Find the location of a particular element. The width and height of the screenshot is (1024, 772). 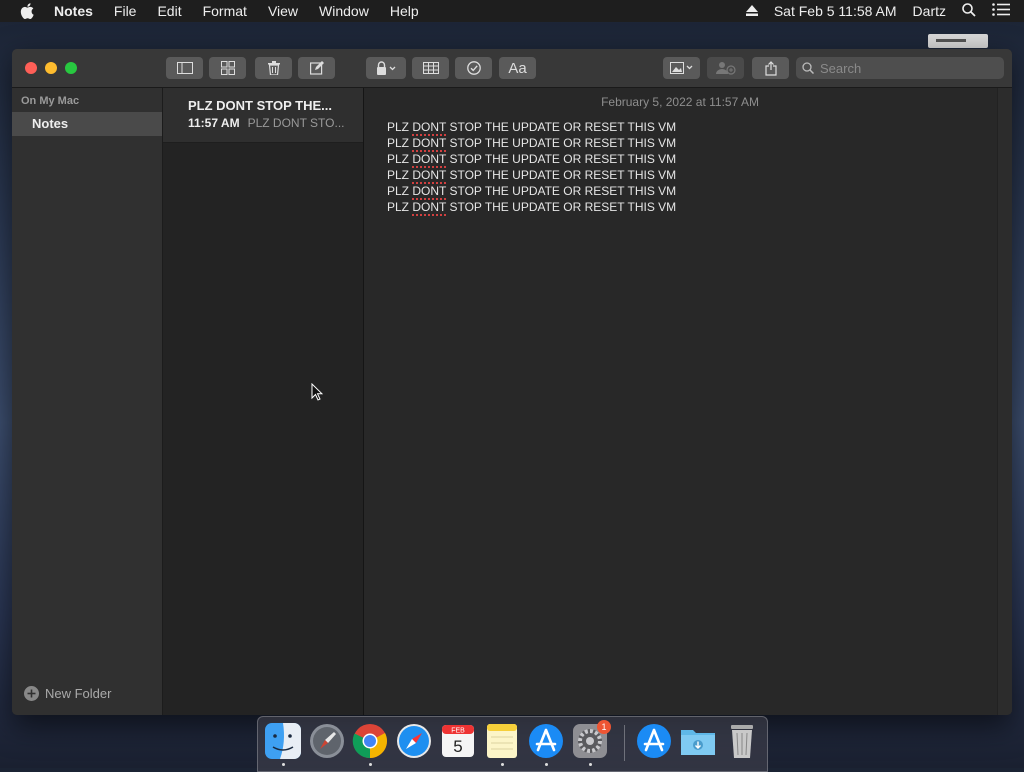

menu-file: File is located at coordinates (125, 11).